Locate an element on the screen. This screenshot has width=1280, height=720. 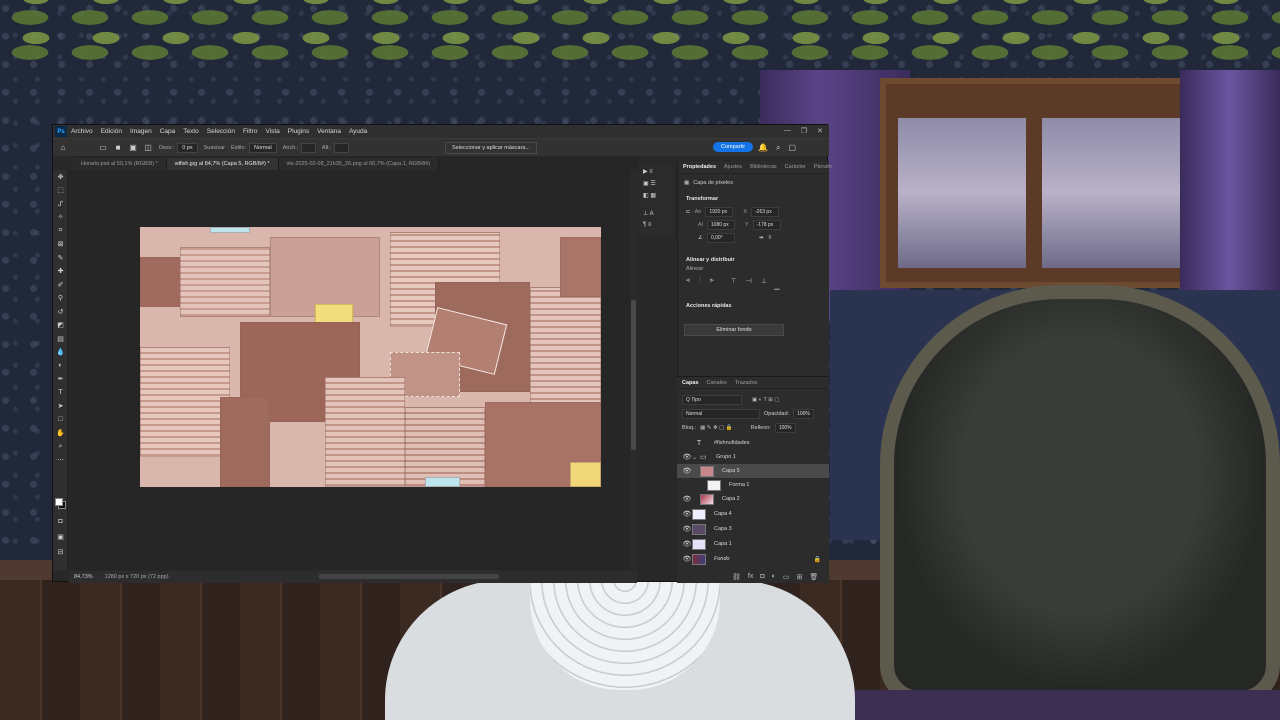
align-right-icon: ⫸ is located at coordinates (712, 281).